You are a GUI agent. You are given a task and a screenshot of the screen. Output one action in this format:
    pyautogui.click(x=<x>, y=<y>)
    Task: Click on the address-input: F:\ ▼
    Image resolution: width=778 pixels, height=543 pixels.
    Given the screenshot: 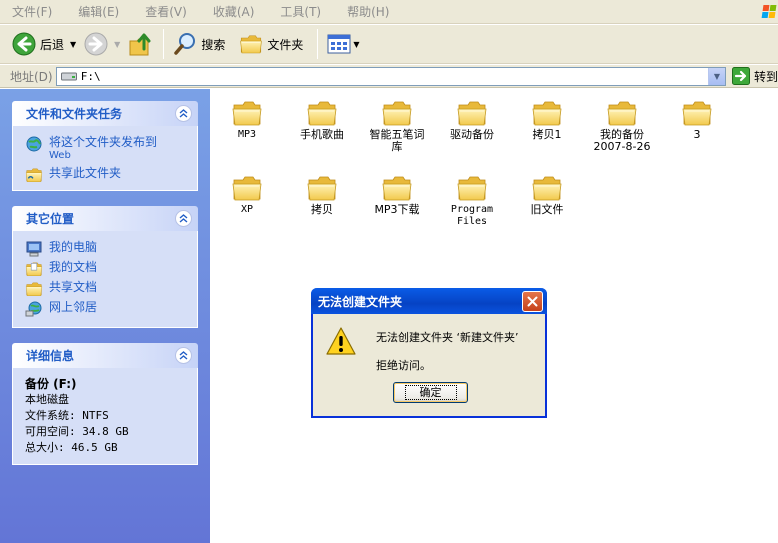 What is the action you would take?
    pyautogui.click(x=390, y=76)
    